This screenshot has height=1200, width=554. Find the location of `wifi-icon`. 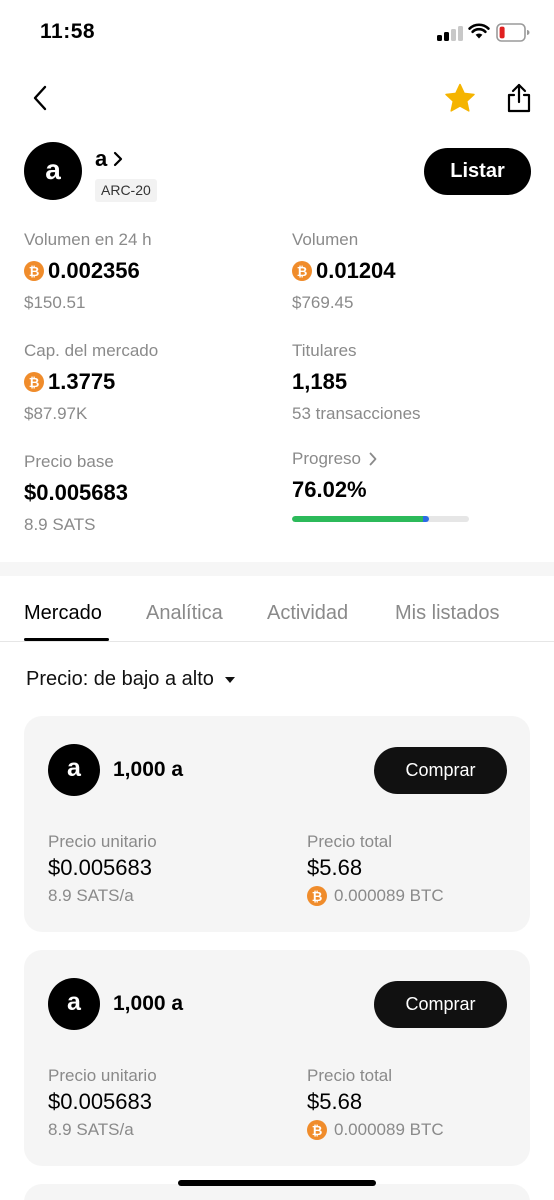

wifi-icon is located at coordinates (479, 31).